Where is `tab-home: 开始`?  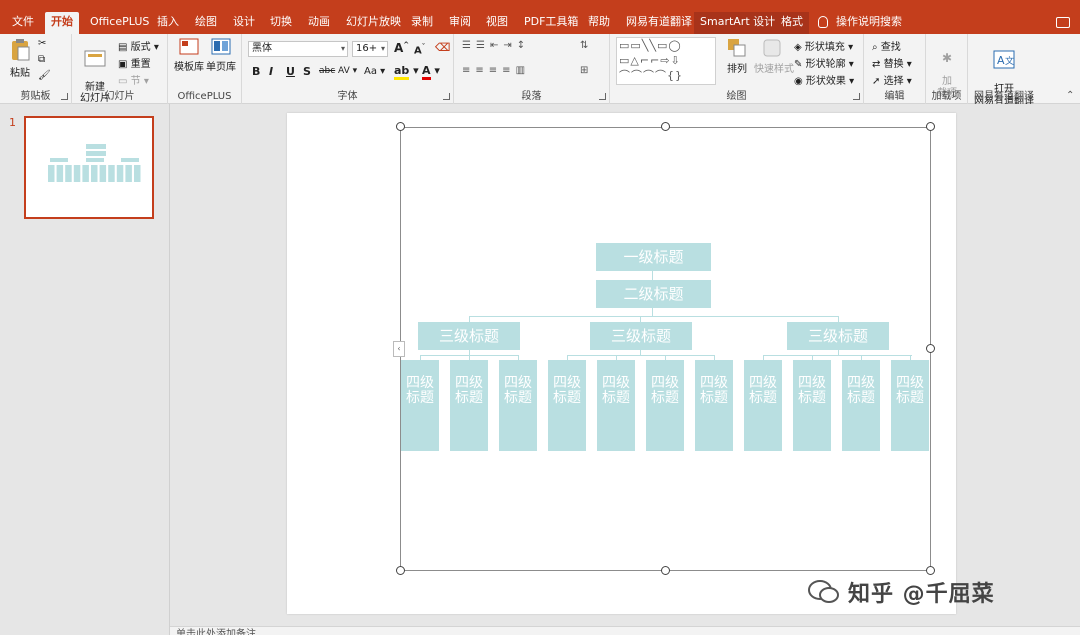
tab-home: 开始 is located at coordinates (62, 23).